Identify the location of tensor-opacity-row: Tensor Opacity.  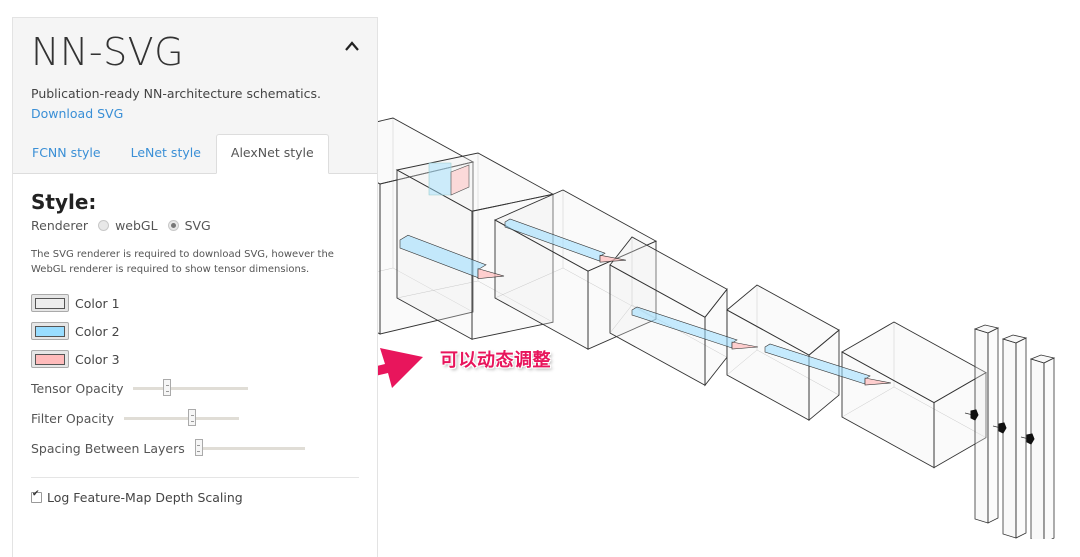
(195, 388).